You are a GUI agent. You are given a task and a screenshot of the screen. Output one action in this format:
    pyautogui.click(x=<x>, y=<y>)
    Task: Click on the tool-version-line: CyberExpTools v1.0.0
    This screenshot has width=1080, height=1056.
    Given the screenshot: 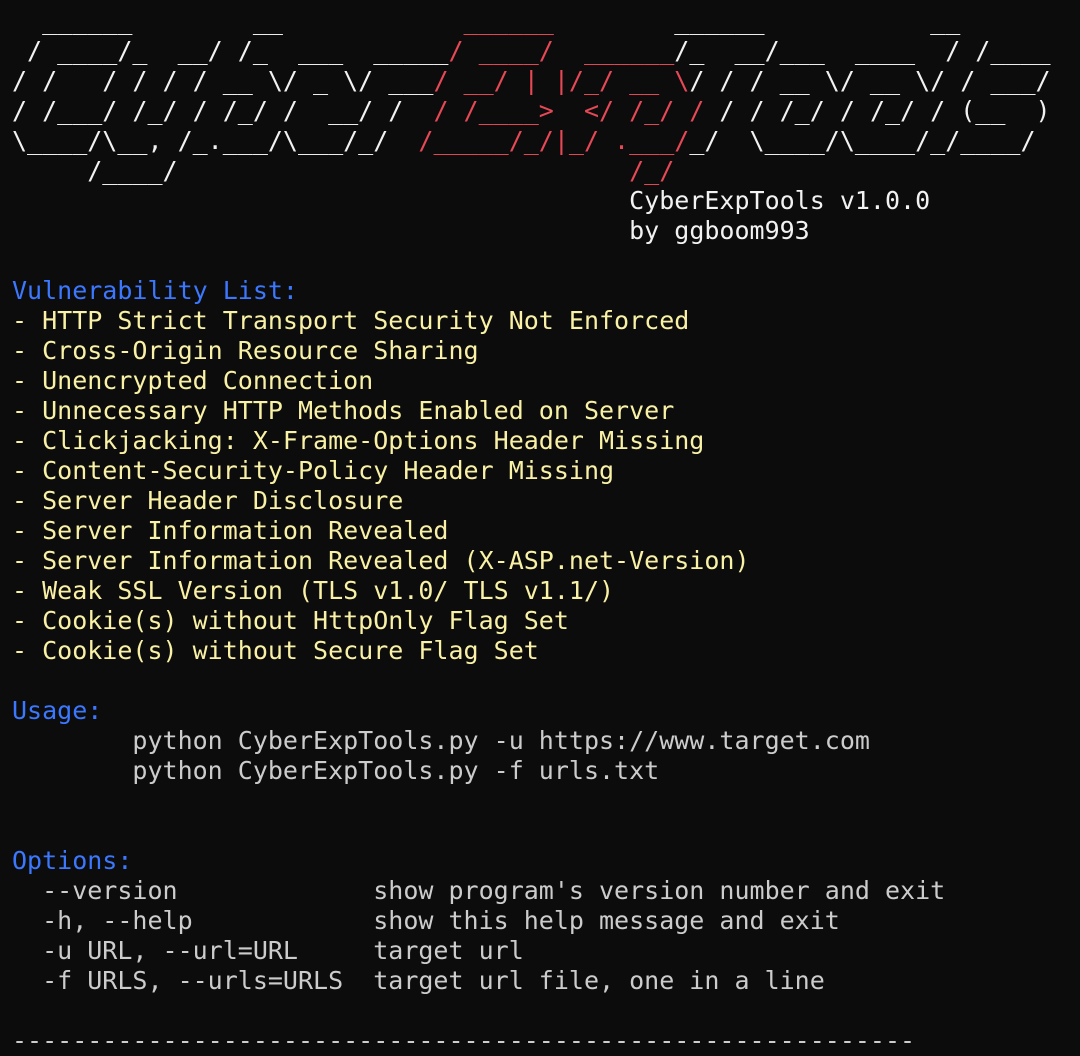 What is the action you would take?
    pyautogui.click(x=546, y=201)
    